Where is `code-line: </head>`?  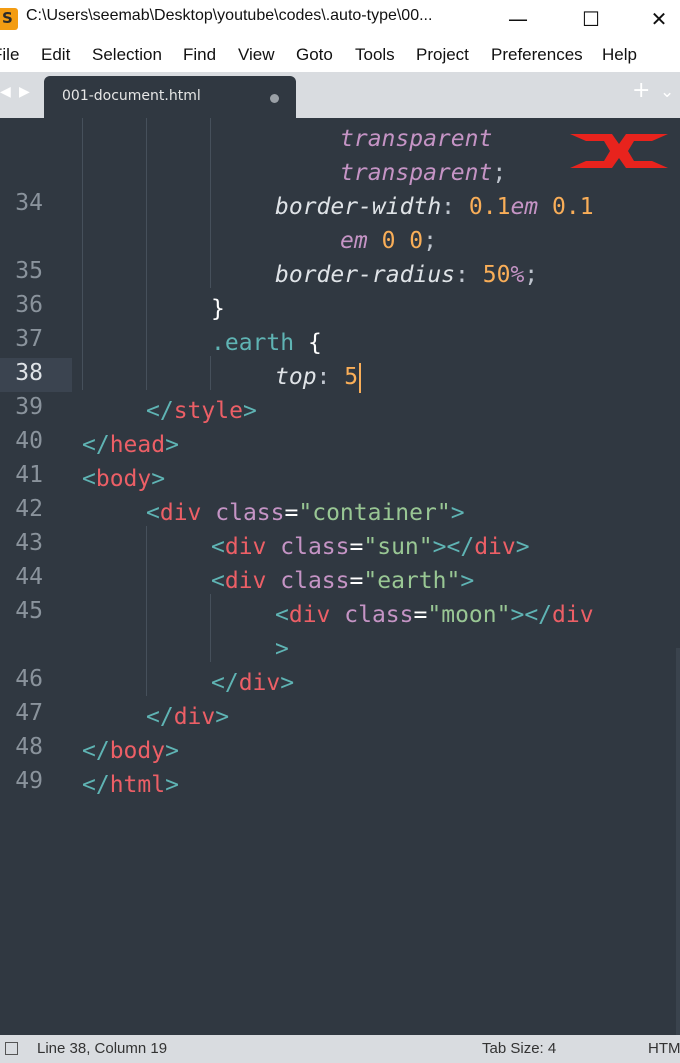 code-line: </head> is located at coordinates (130, 445).